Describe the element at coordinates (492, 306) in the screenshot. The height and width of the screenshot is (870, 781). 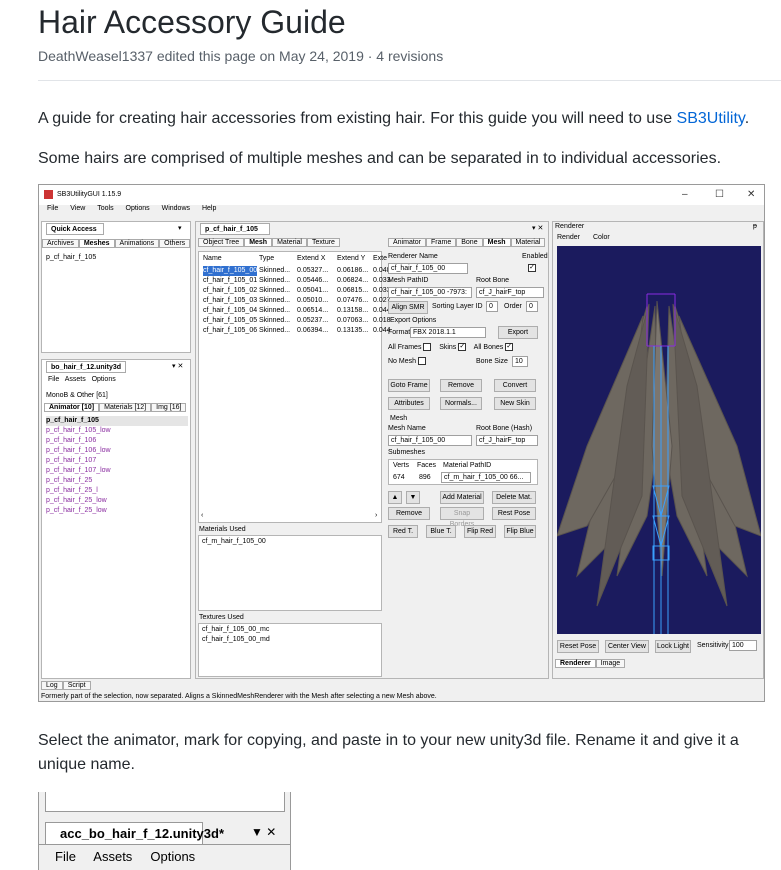
I see `sorting-layer-field: 0` at that location.